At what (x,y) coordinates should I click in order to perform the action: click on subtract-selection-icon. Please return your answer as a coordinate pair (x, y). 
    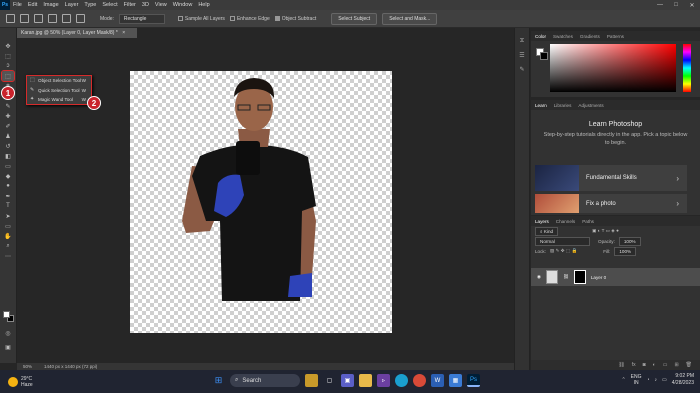
    Looking at the image, I should click on (66, 18).